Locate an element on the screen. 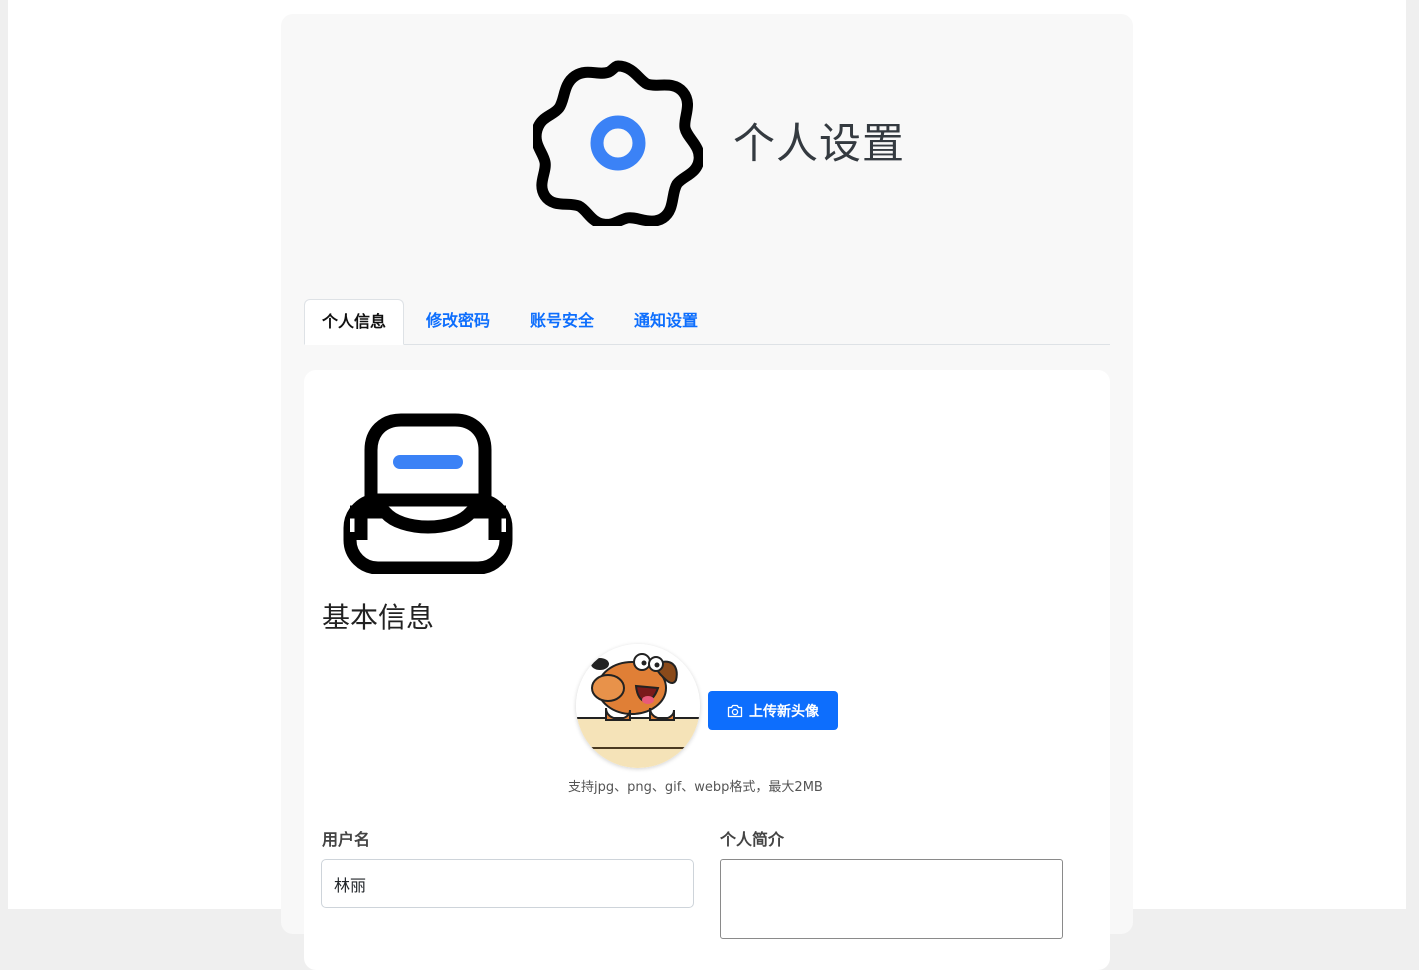 This screenshot has height=970, width=1419. bio-label: 个人简介 is located at coordinates (752, 839).